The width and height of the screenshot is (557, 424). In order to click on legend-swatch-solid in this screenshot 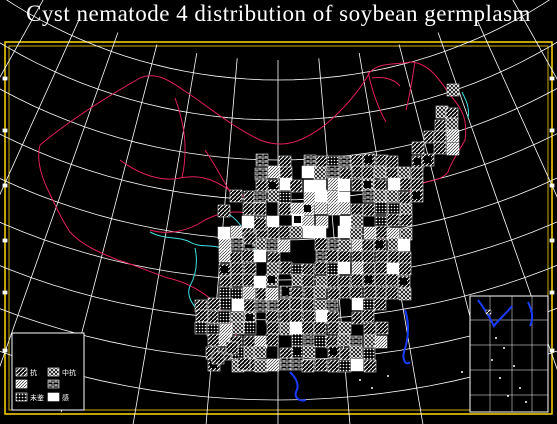, I will do `click(53, 397)`.